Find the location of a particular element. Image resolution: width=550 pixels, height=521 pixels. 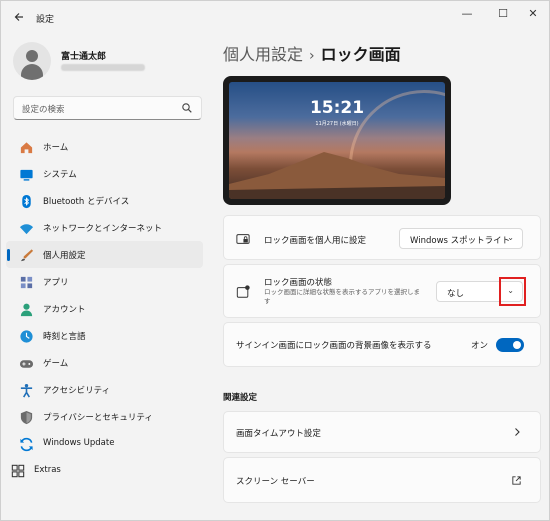

back-arrow-icon is located at coordinates (19, 17).